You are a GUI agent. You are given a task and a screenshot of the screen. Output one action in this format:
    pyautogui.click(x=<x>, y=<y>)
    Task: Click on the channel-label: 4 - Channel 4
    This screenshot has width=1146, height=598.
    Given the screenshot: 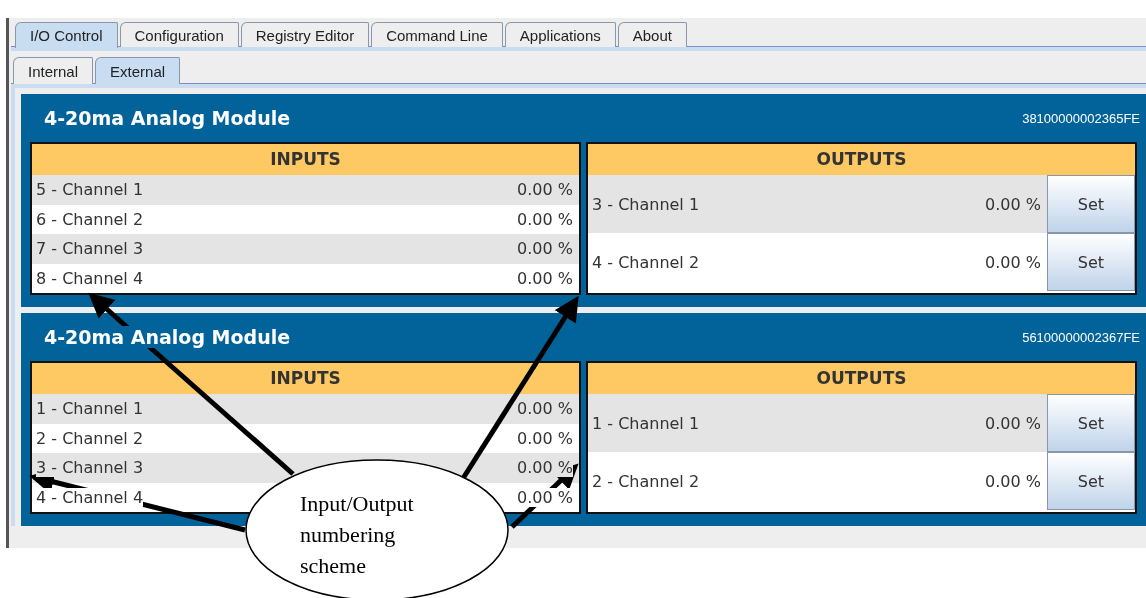 What is the action you would take?
    pyautogui.click(x=90, y=497)
    